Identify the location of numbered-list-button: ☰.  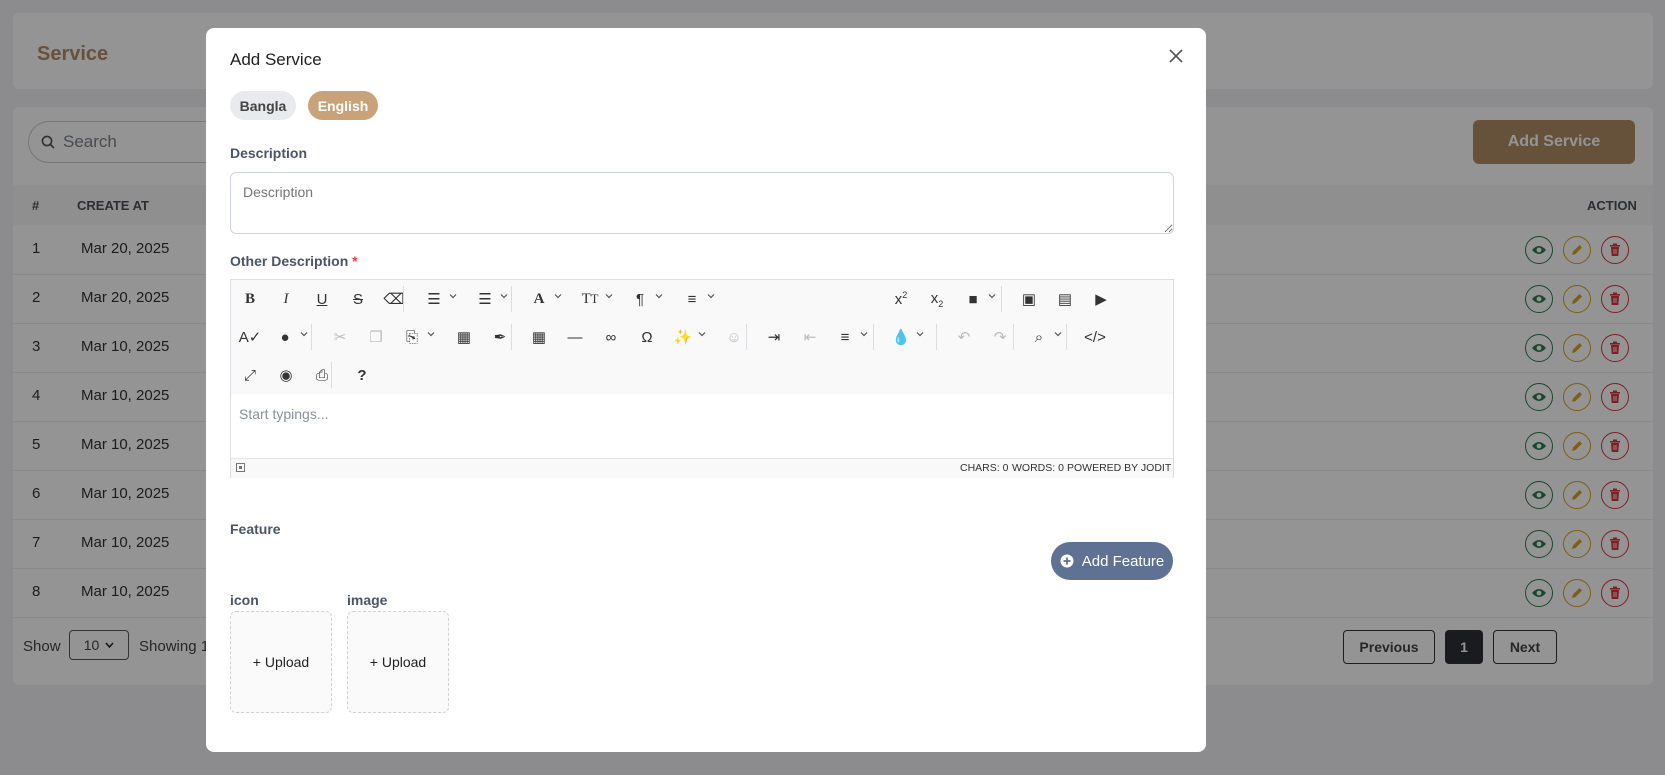
(485, 299).